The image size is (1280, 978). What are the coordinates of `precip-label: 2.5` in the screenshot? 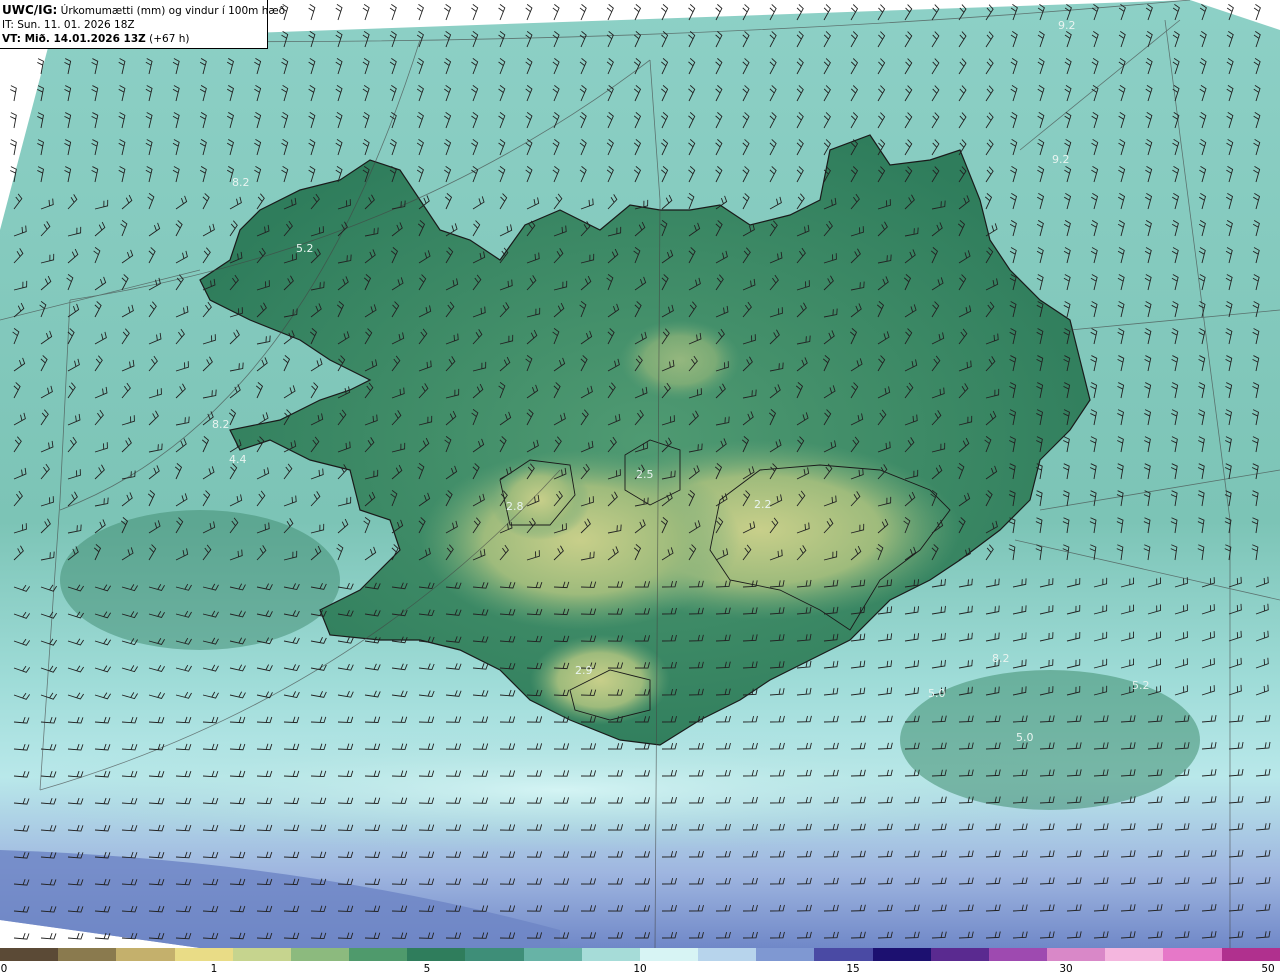 It's located at (645, 474).